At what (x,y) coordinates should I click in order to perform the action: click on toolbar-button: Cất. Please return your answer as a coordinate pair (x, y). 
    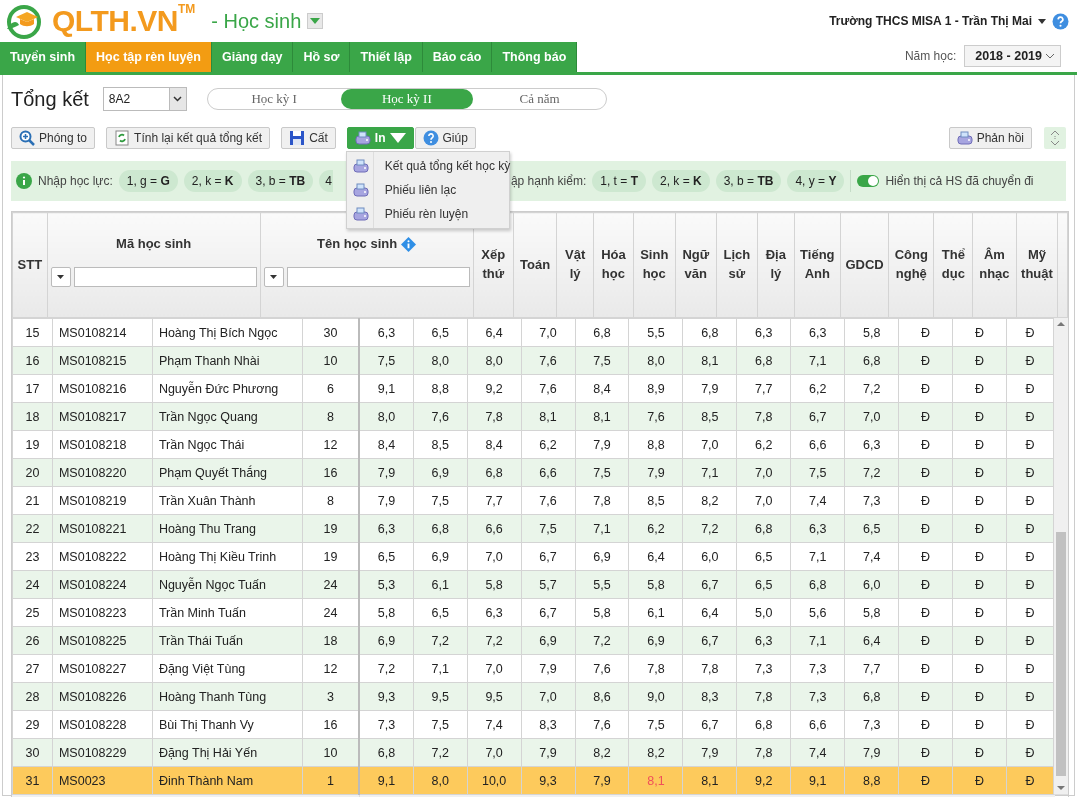
    Looking at the image, I should click on (308, 138).